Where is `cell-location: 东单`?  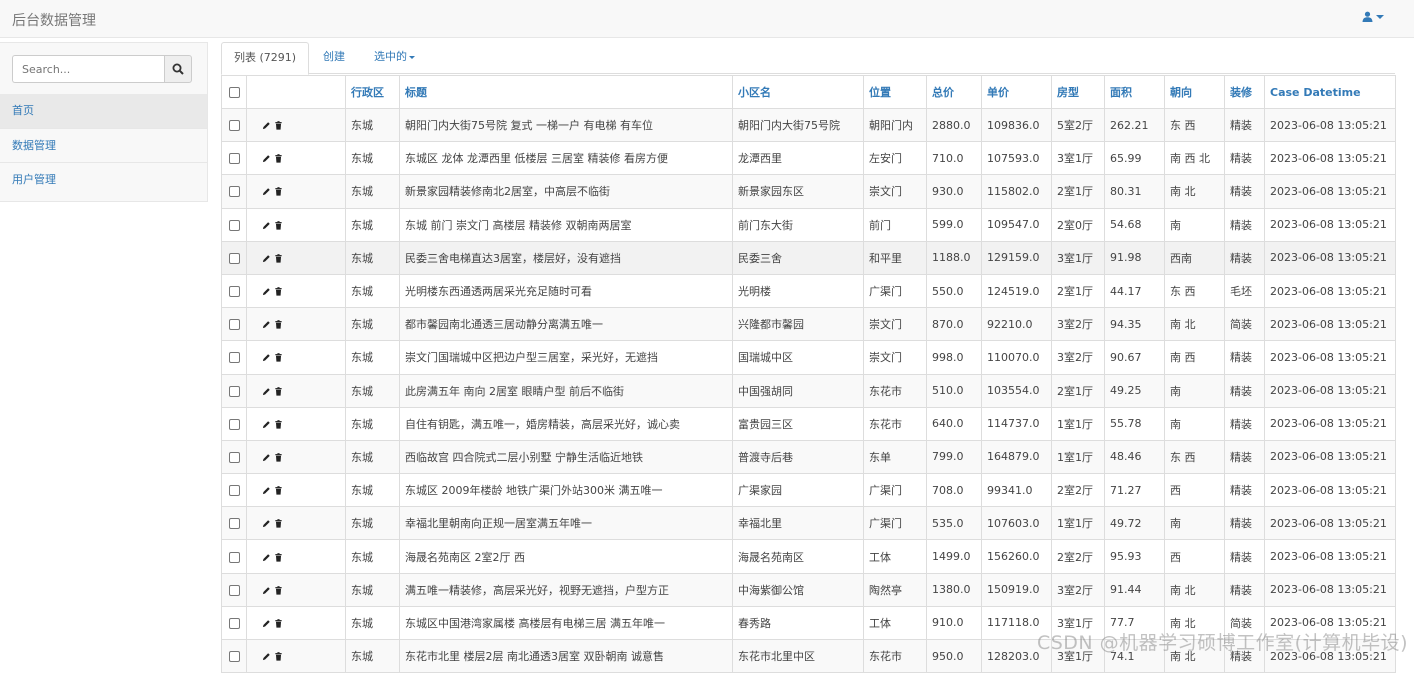
cell-location: 东单 is located at coordinates (895, 456).